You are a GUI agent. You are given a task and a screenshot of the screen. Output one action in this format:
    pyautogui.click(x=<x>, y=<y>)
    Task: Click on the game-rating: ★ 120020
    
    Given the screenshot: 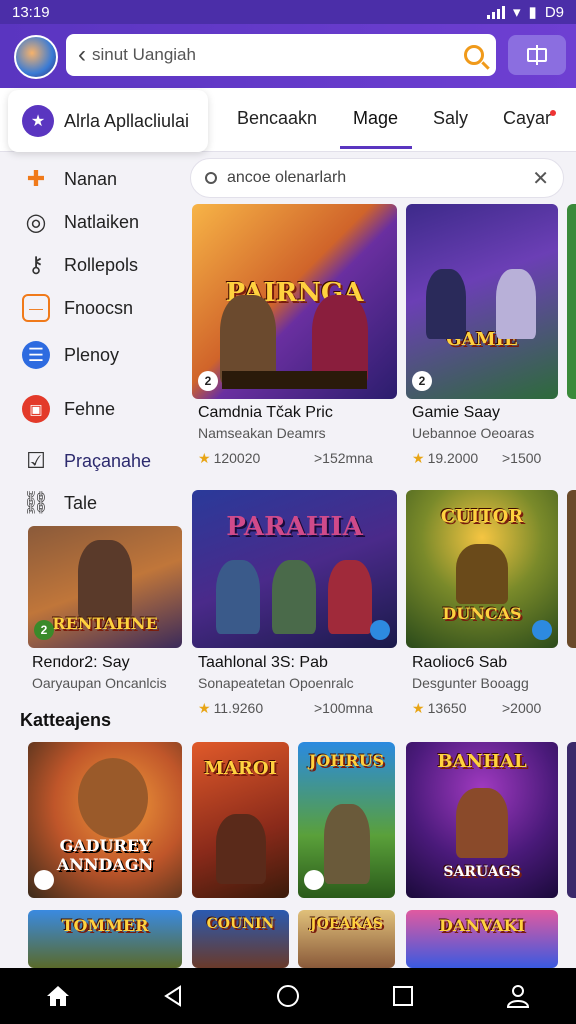 What is the action you would take?
    pyautogui.click(x=229, y=458)
    